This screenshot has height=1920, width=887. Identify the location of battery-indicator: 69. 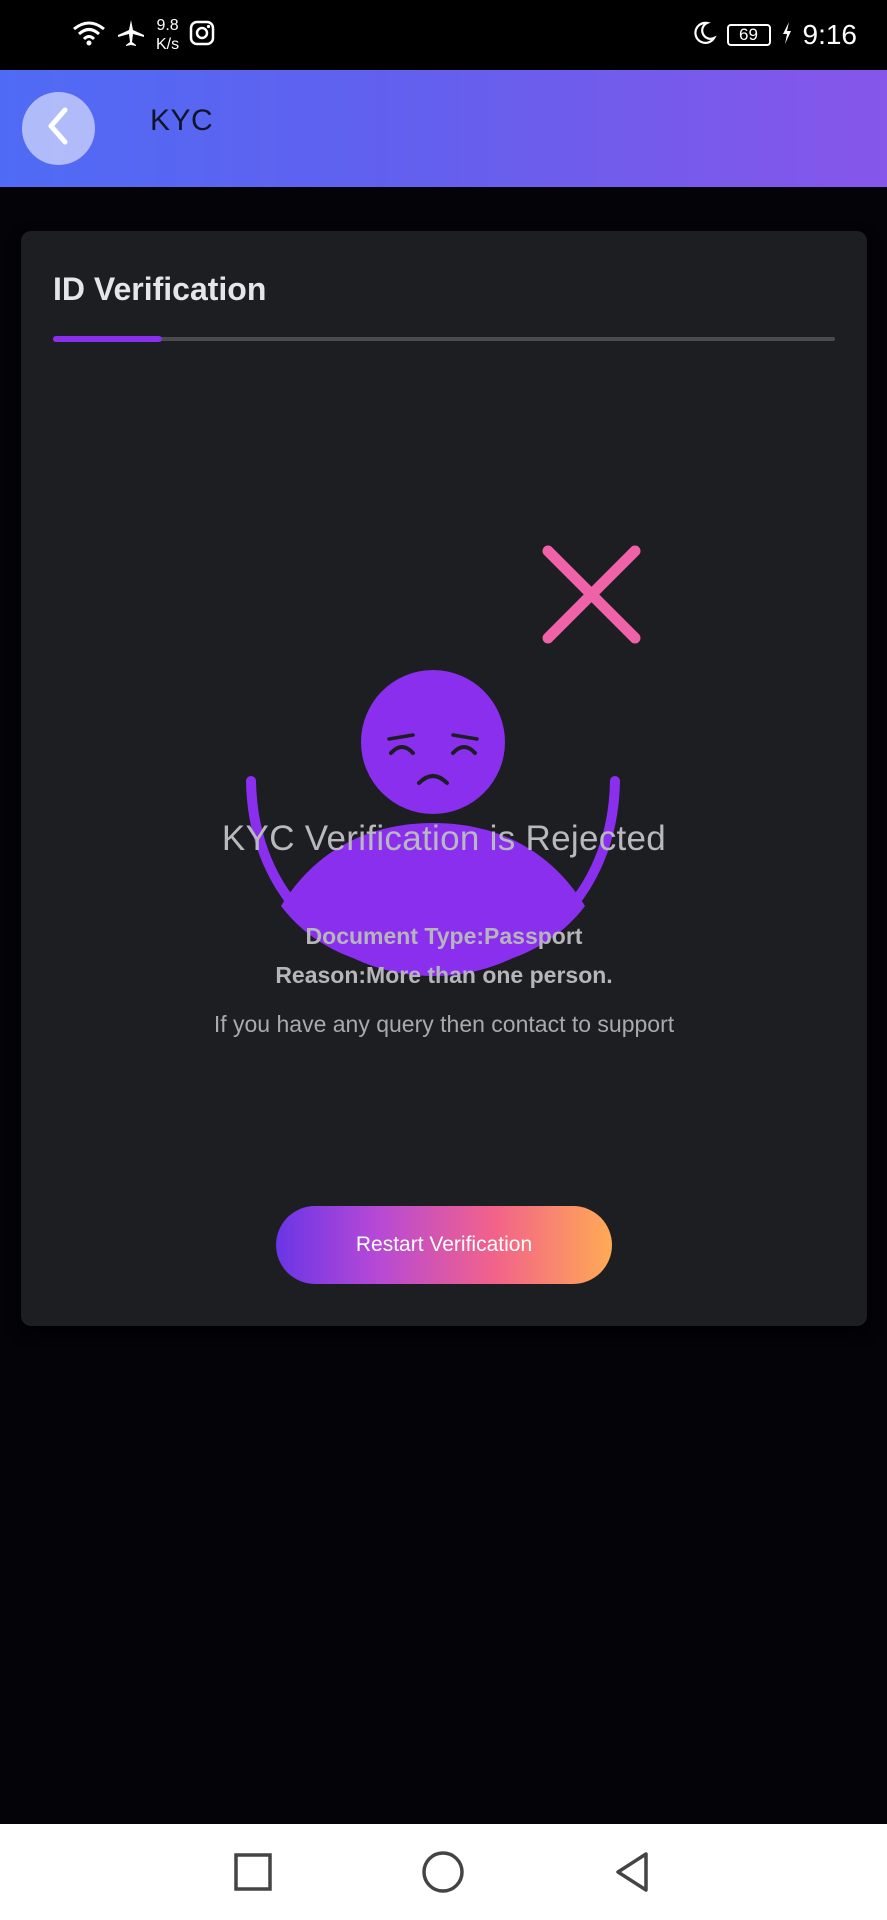
(748, 35).